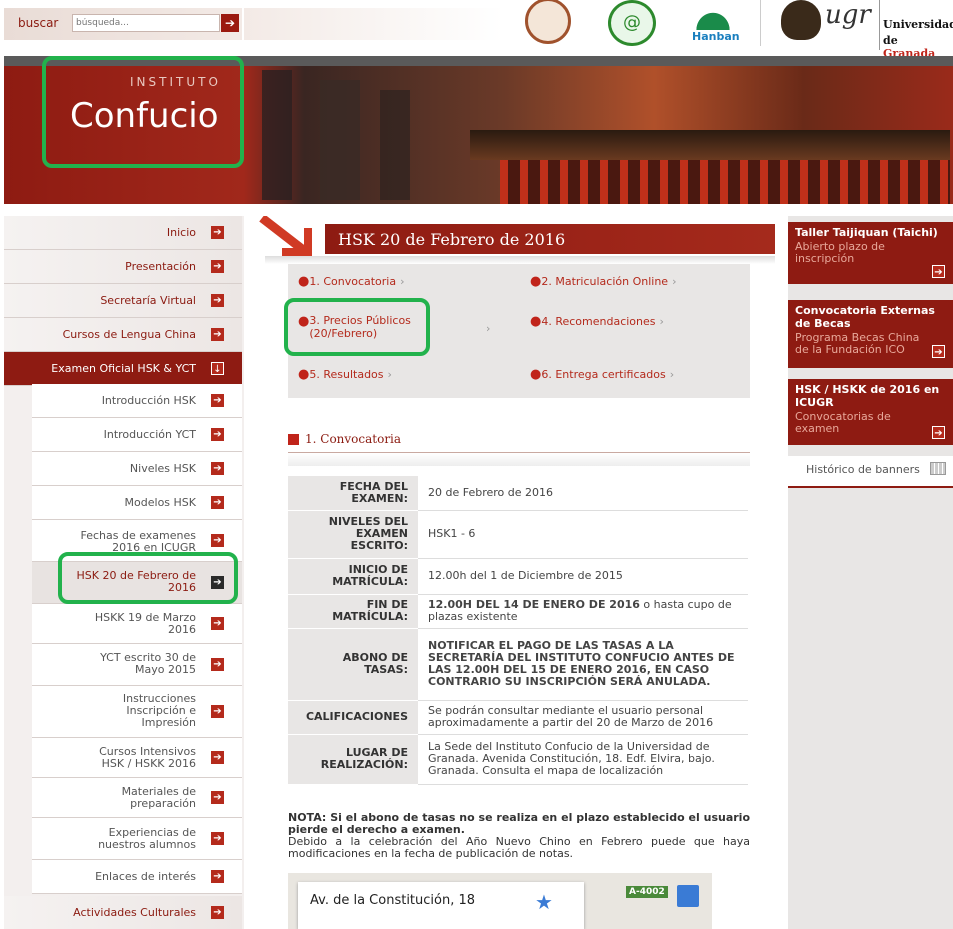 Image resolution: width=953 pixels, height=929 pixels. I want to click on title-shadow, so click(520, 260).